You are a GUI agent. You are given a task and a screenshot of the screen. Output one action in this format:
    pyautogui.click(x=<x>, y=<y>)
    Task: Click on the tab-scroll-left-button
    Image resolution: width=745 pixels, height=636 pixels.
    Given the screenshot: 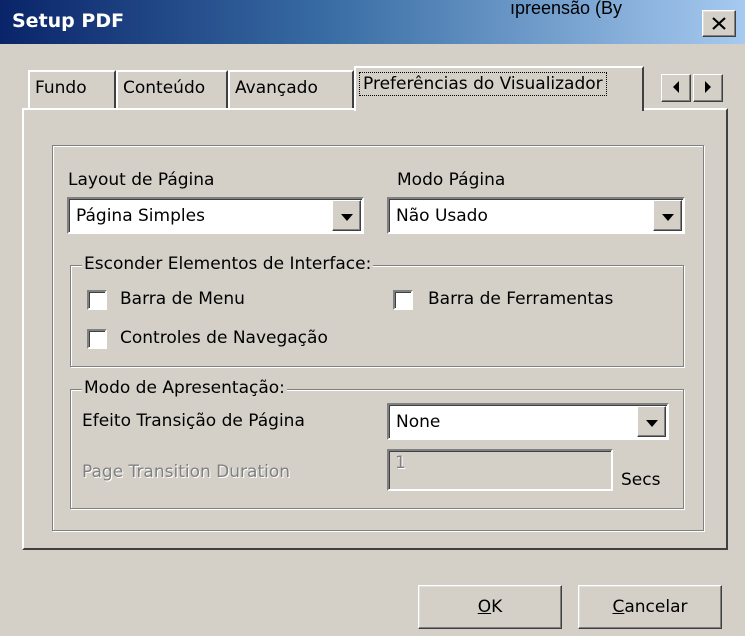 What is the action you would take?
    pyautogui.click(x=676, y=88)
    